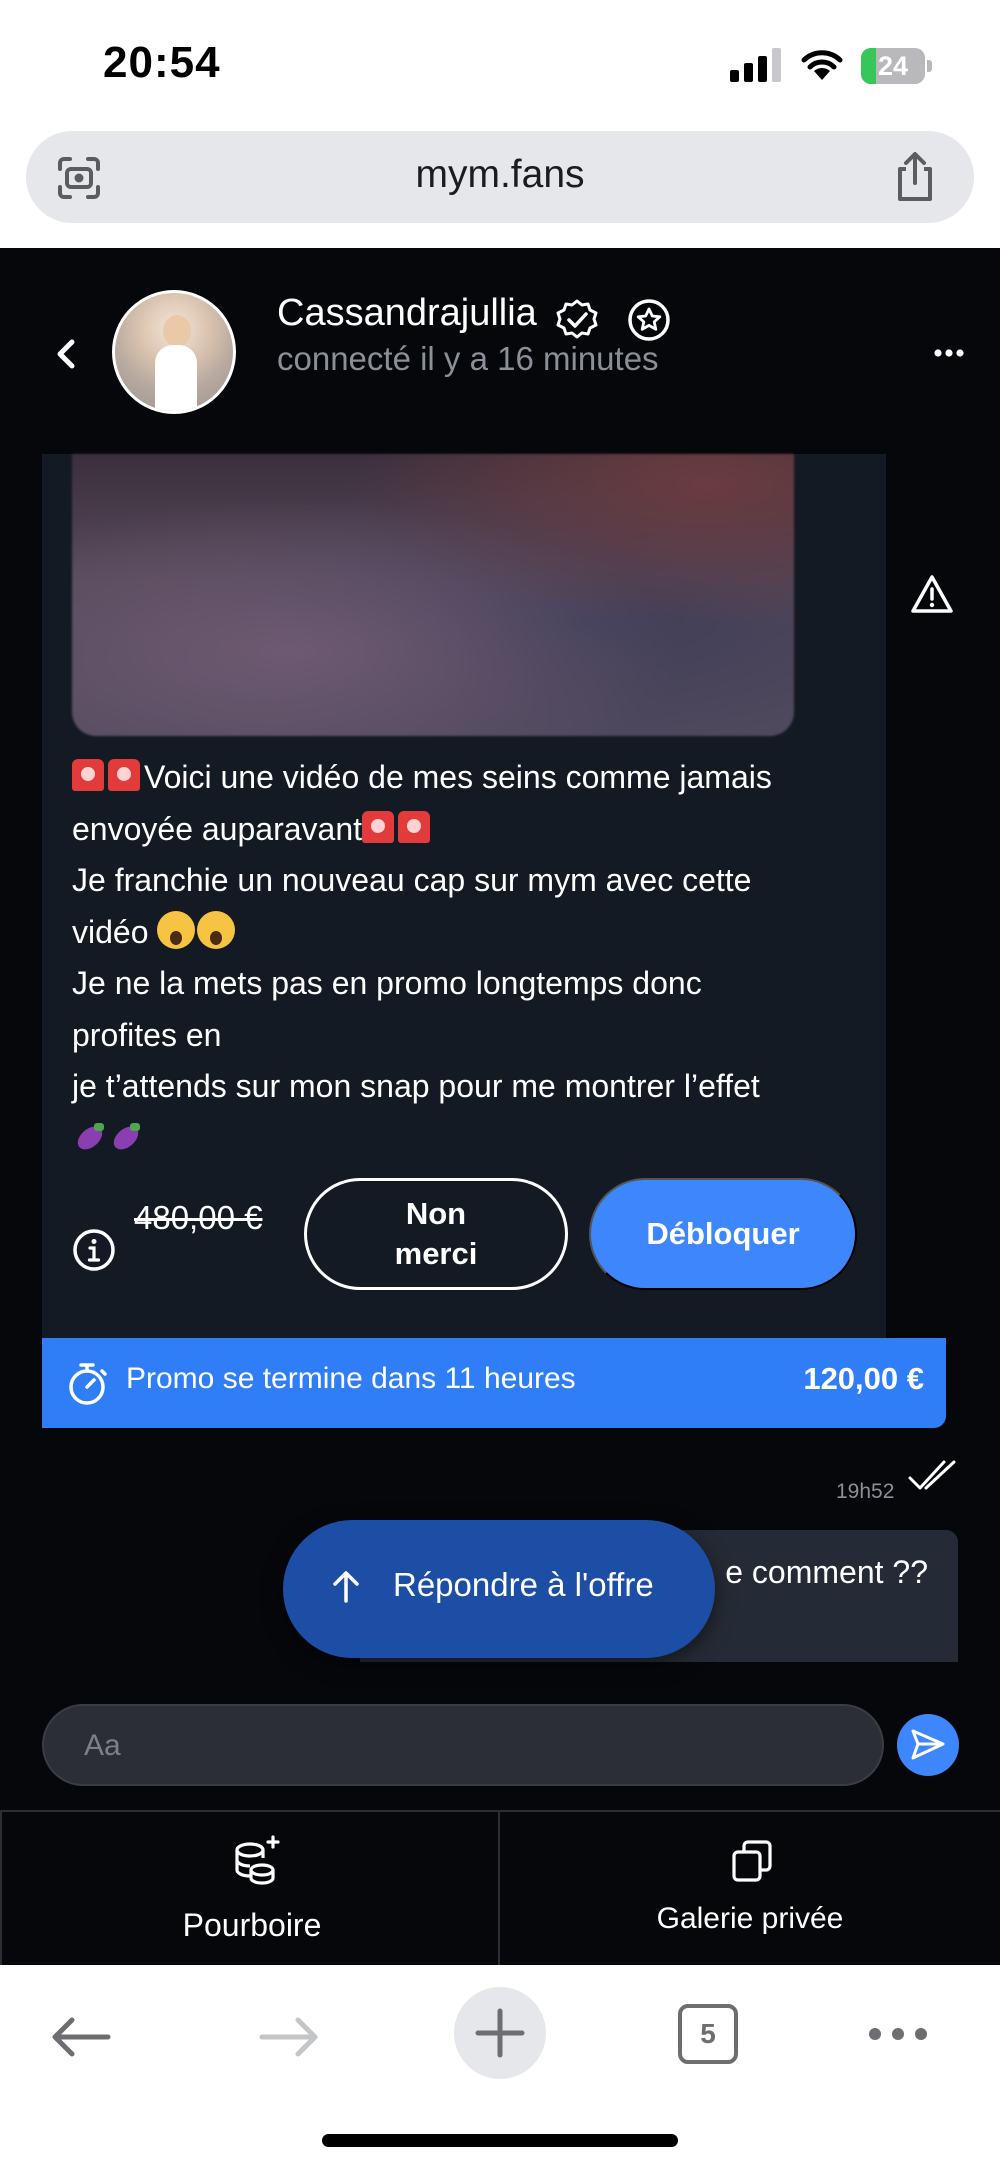 The image size is (1000, 2165). I want to click on verified-badge-icon, so click(577, 319).